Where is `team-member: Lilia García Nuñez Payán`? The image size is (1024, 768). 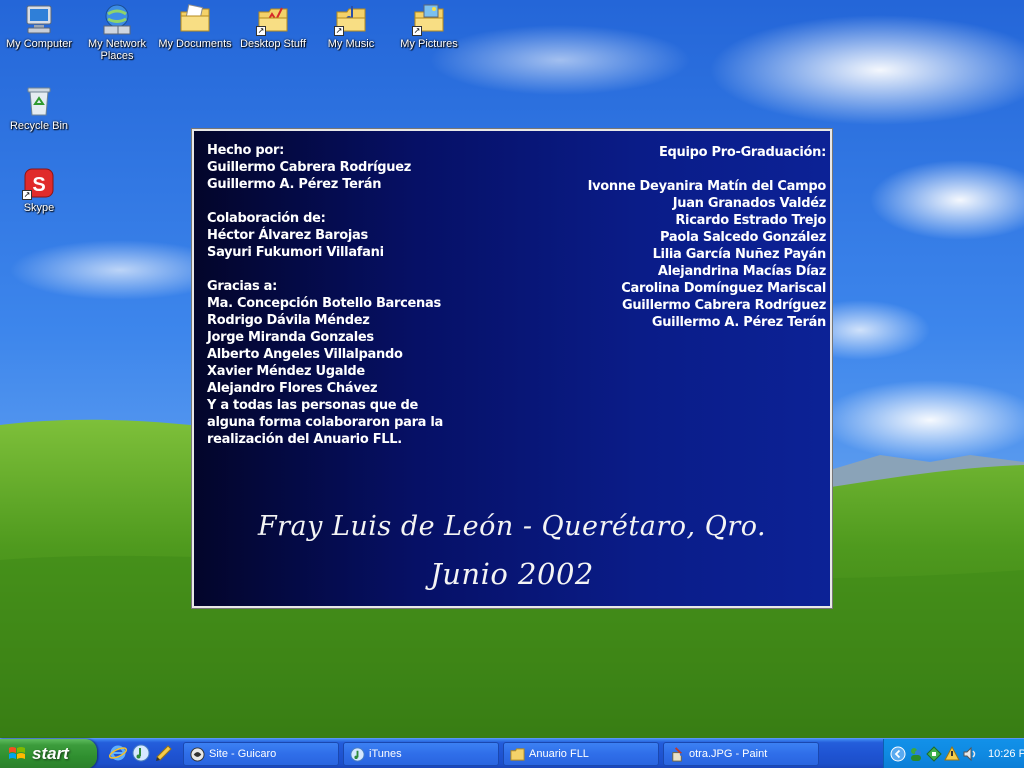 team-member: Lilia García Nuñez Payán is located at coordinates (739, 254).